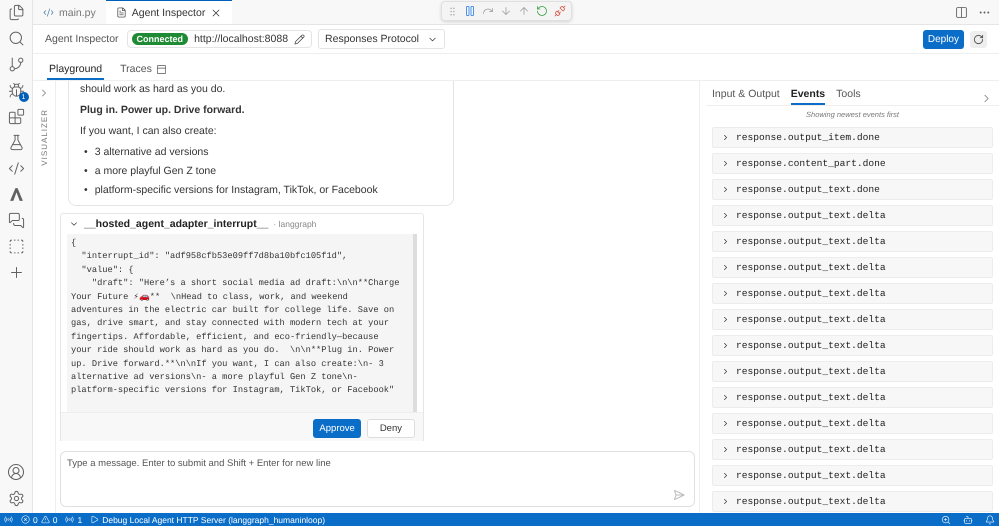  What do you see at coordinates (77, 12) in the screenshot?
I see `tab-label: main.py` at bounding box center [77, 12].